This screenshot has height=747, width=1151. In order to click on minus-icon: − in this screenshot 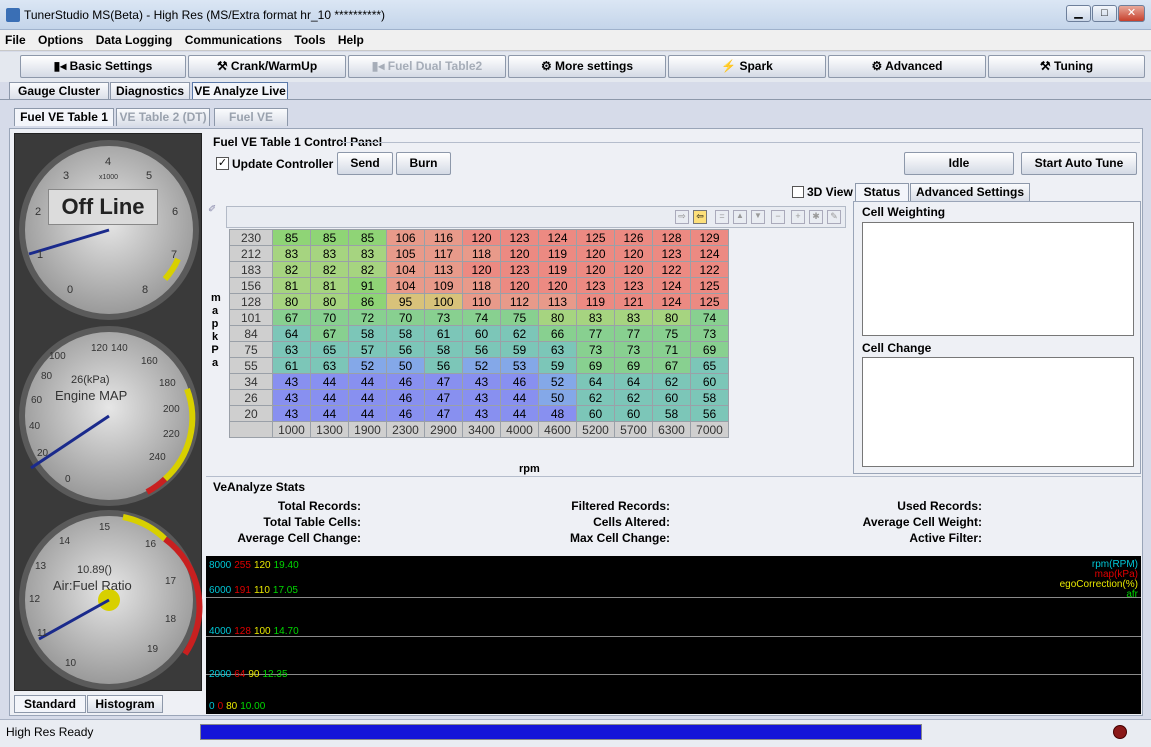, I will do `click(778, 217)`.